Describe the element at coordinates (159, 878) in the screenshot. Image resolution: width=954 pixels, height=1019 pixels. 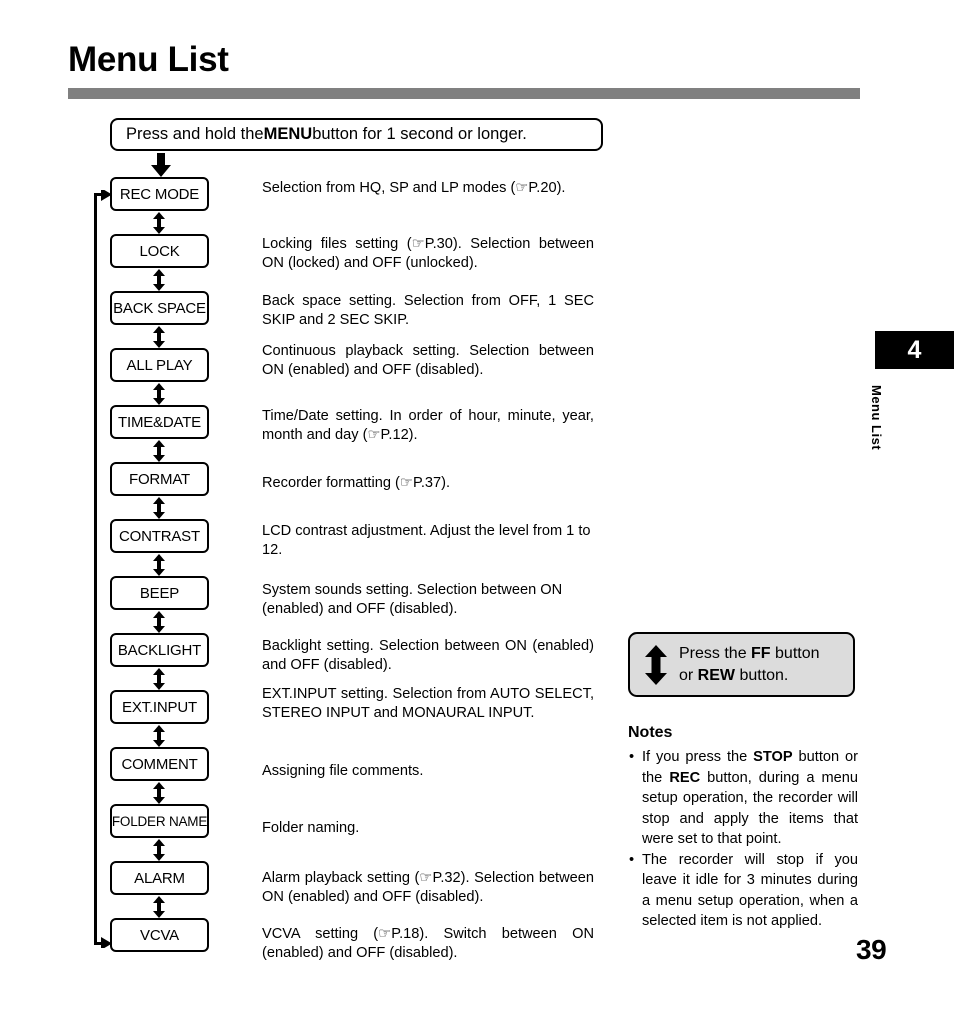
I see `menu-item-box: ALARM` at that location.